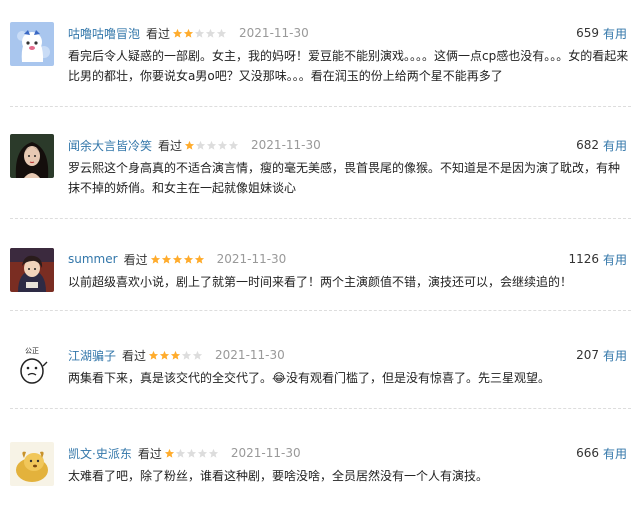 The image size is (641, 512). I want to click on review-meta: 凯文·史派东 看过 2021-11-30, so click(184, 453).